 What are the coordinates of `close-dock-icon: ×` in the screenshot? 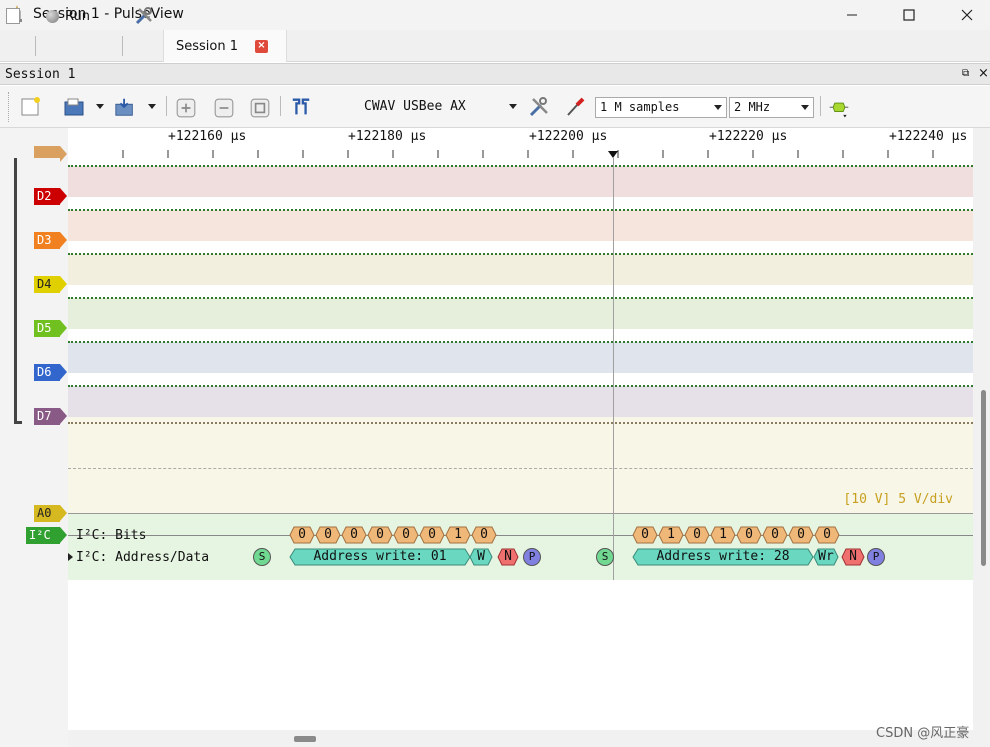 It's located at (983, 73).